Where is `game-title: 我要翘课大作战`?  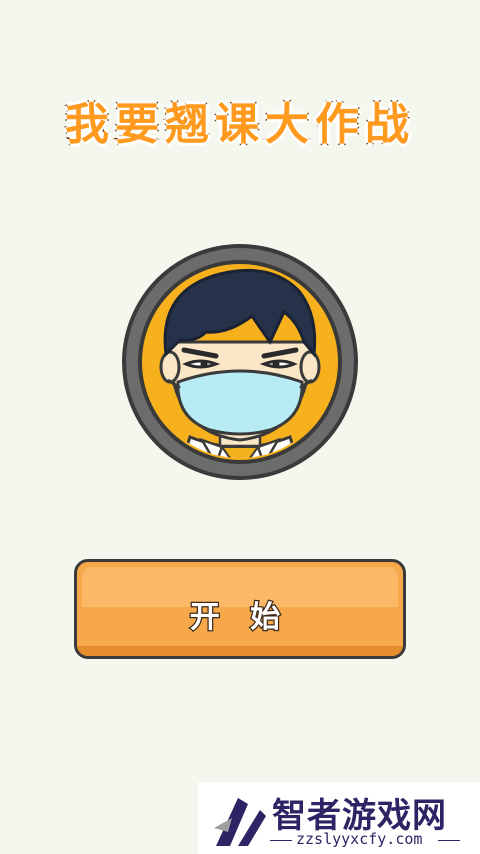 game-title: 我要翘课大作战 is located at coordinates (239, 125).